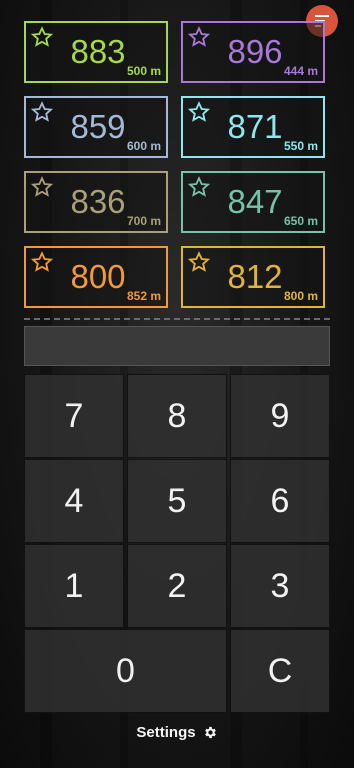 The image size is (354, 768). What do you see at coordinates (280, 501) in the screenshot?
I see `key-6: 6` at bounding box center [280, 501].